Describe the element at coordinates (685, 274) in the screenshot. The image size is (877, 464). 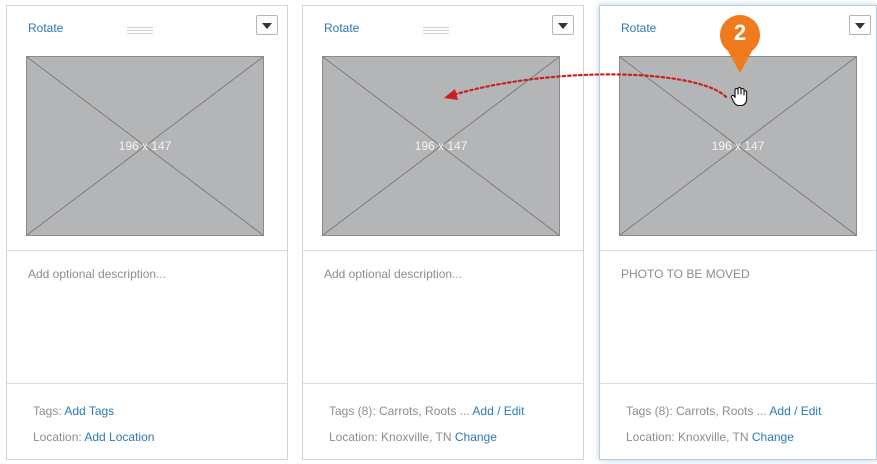
I see `description-field: PHOTO TO BE MOVED` at that location.